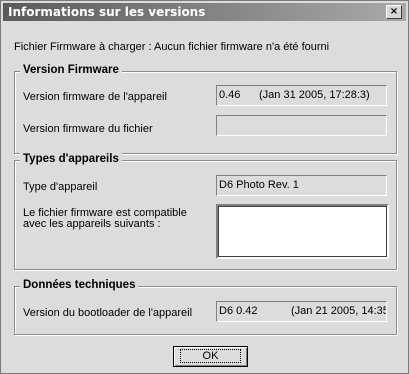  What do you see at coordinates (394, 12) in the screenshot?
I see `close-icon: ×` at bounding box center [394, 12].